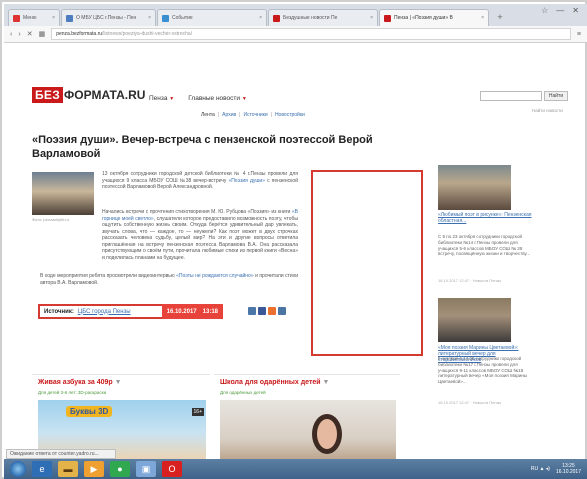  Describe the element at coordinates (94, 469) in the screenshot. I see `media-player-icon: ▶` at that location.